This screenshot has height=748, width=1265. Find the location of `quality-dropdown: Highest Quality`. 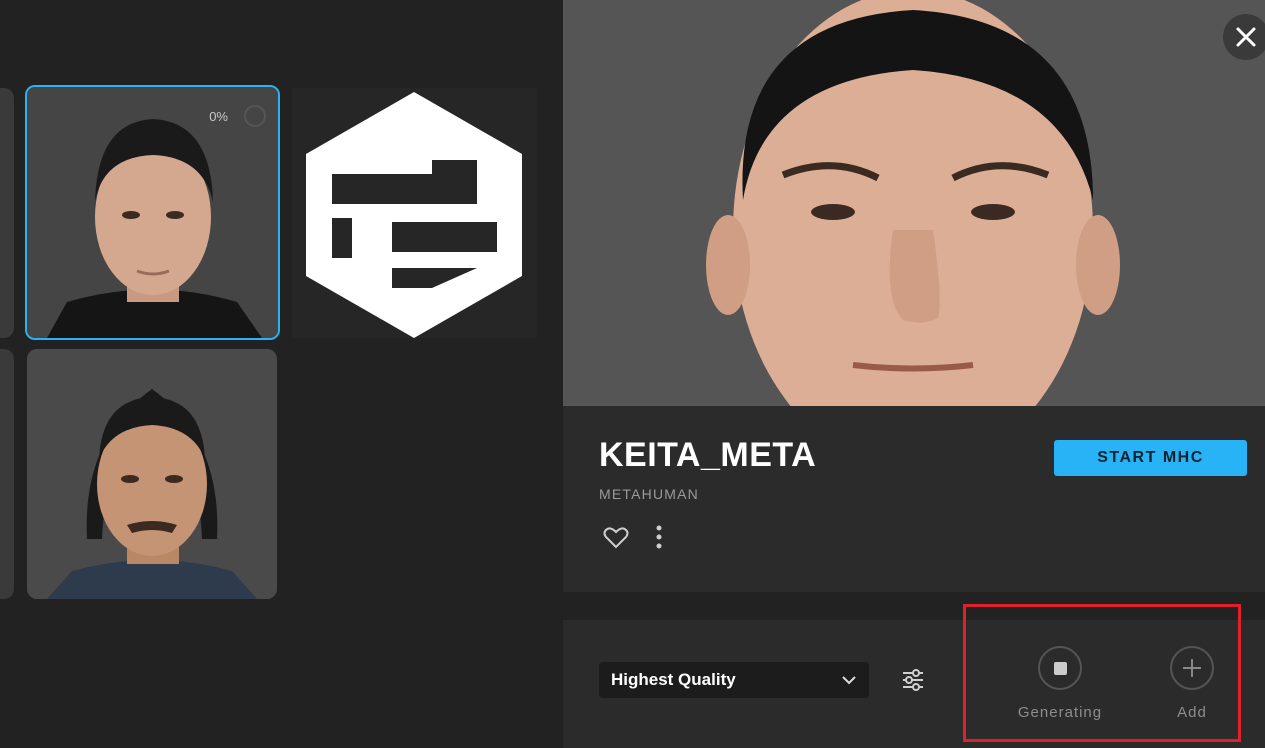

quality-dropdown: Highest Quality is located at coordinates (734, 680).